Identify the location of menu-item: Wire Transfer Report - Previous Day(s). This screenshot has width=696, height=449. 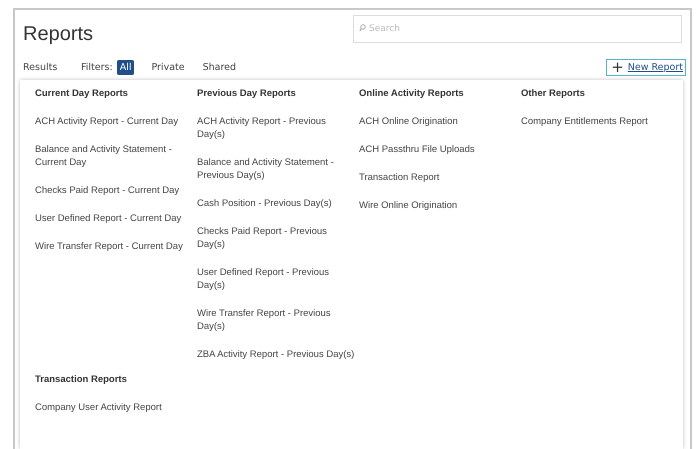
(278, 320).